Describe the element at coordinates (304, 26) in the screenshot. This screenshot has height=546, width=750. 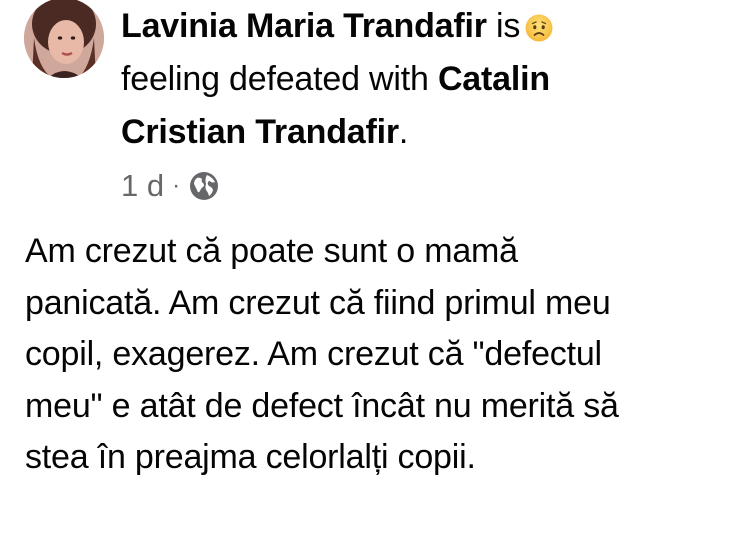
I see `author-name: Lavinia Maria Trandafir` at that location.